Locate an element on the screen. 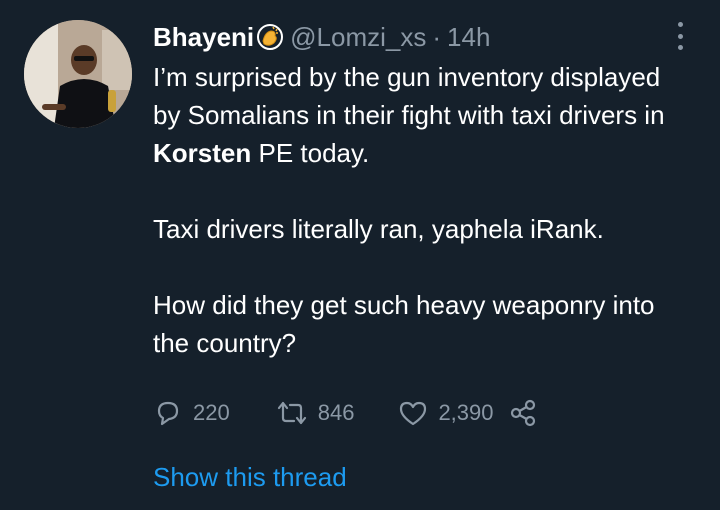  reply-button: 220 is located at coordinates (191, 413).